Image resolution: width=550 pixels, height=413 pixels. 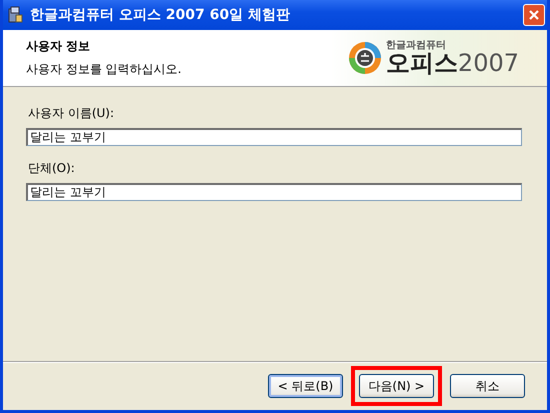 I want to click on close-button, so click(x=534, y=15).